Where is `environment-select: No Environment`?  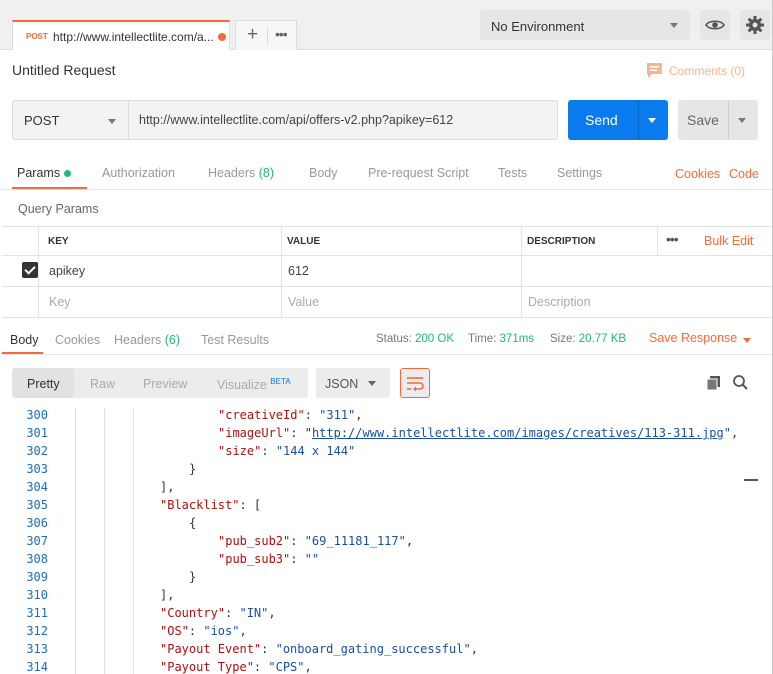
environment-select: No Environment is located at coordinates (585, 25).